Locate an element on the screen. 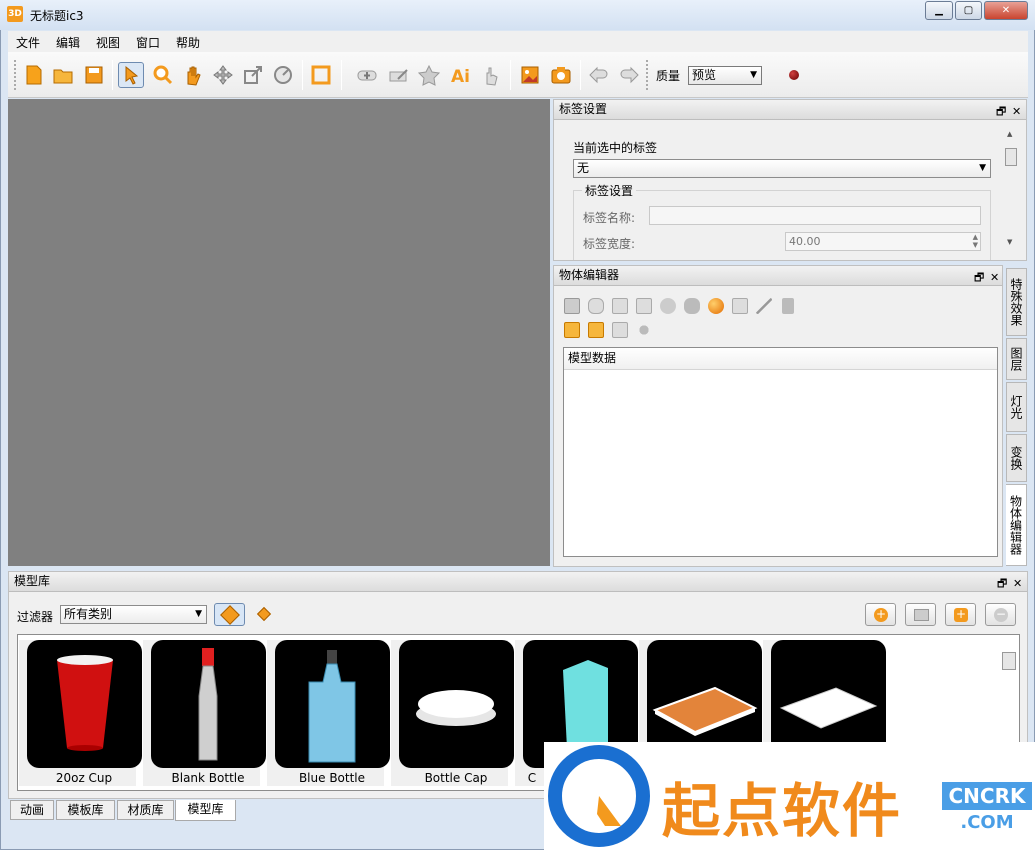 Image resolution: width=1035 pixels, height=850 pixels. spin-arrows-icon: ▲ ▼ is located at coordinates (975, 241).